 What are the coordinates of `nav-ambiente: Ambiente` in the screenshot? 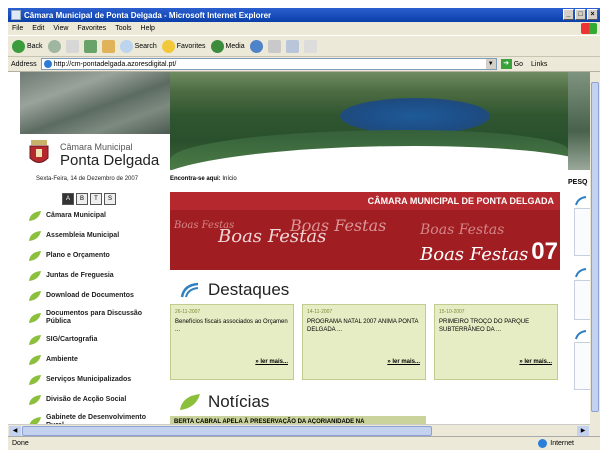 It's located at (94, 360).